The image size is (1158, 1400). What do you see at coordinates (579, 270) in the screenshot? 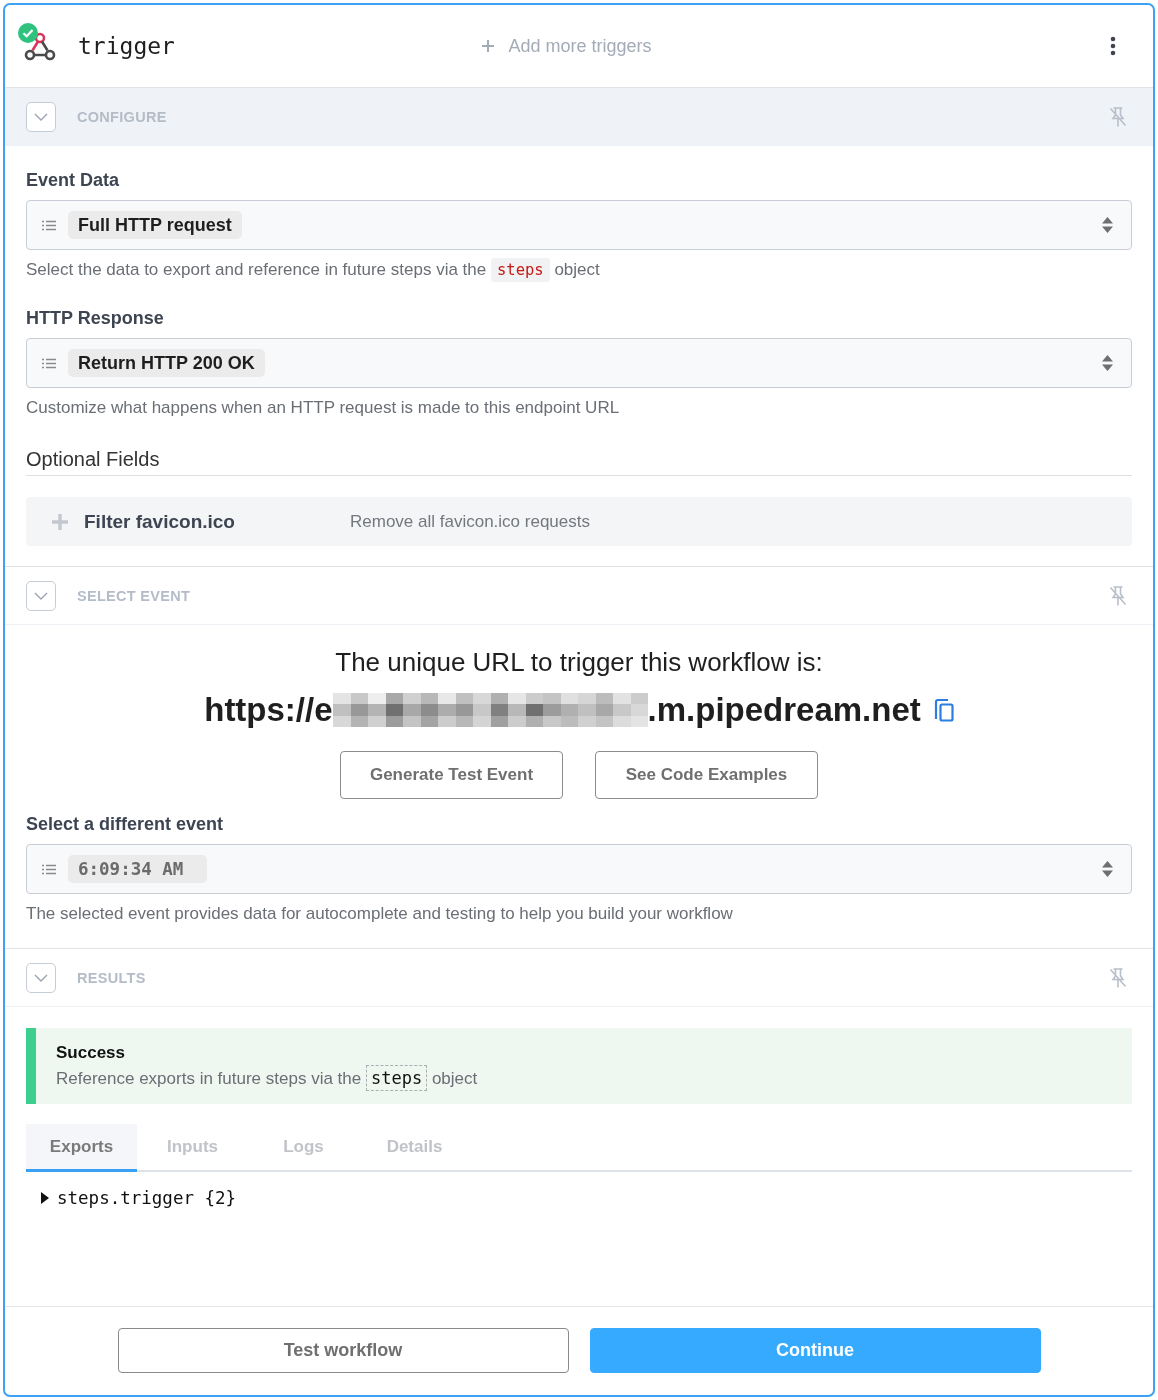
I see `help-text: Select the data to export and reference in future steps via the steps object` at bounding box center [579, 270].